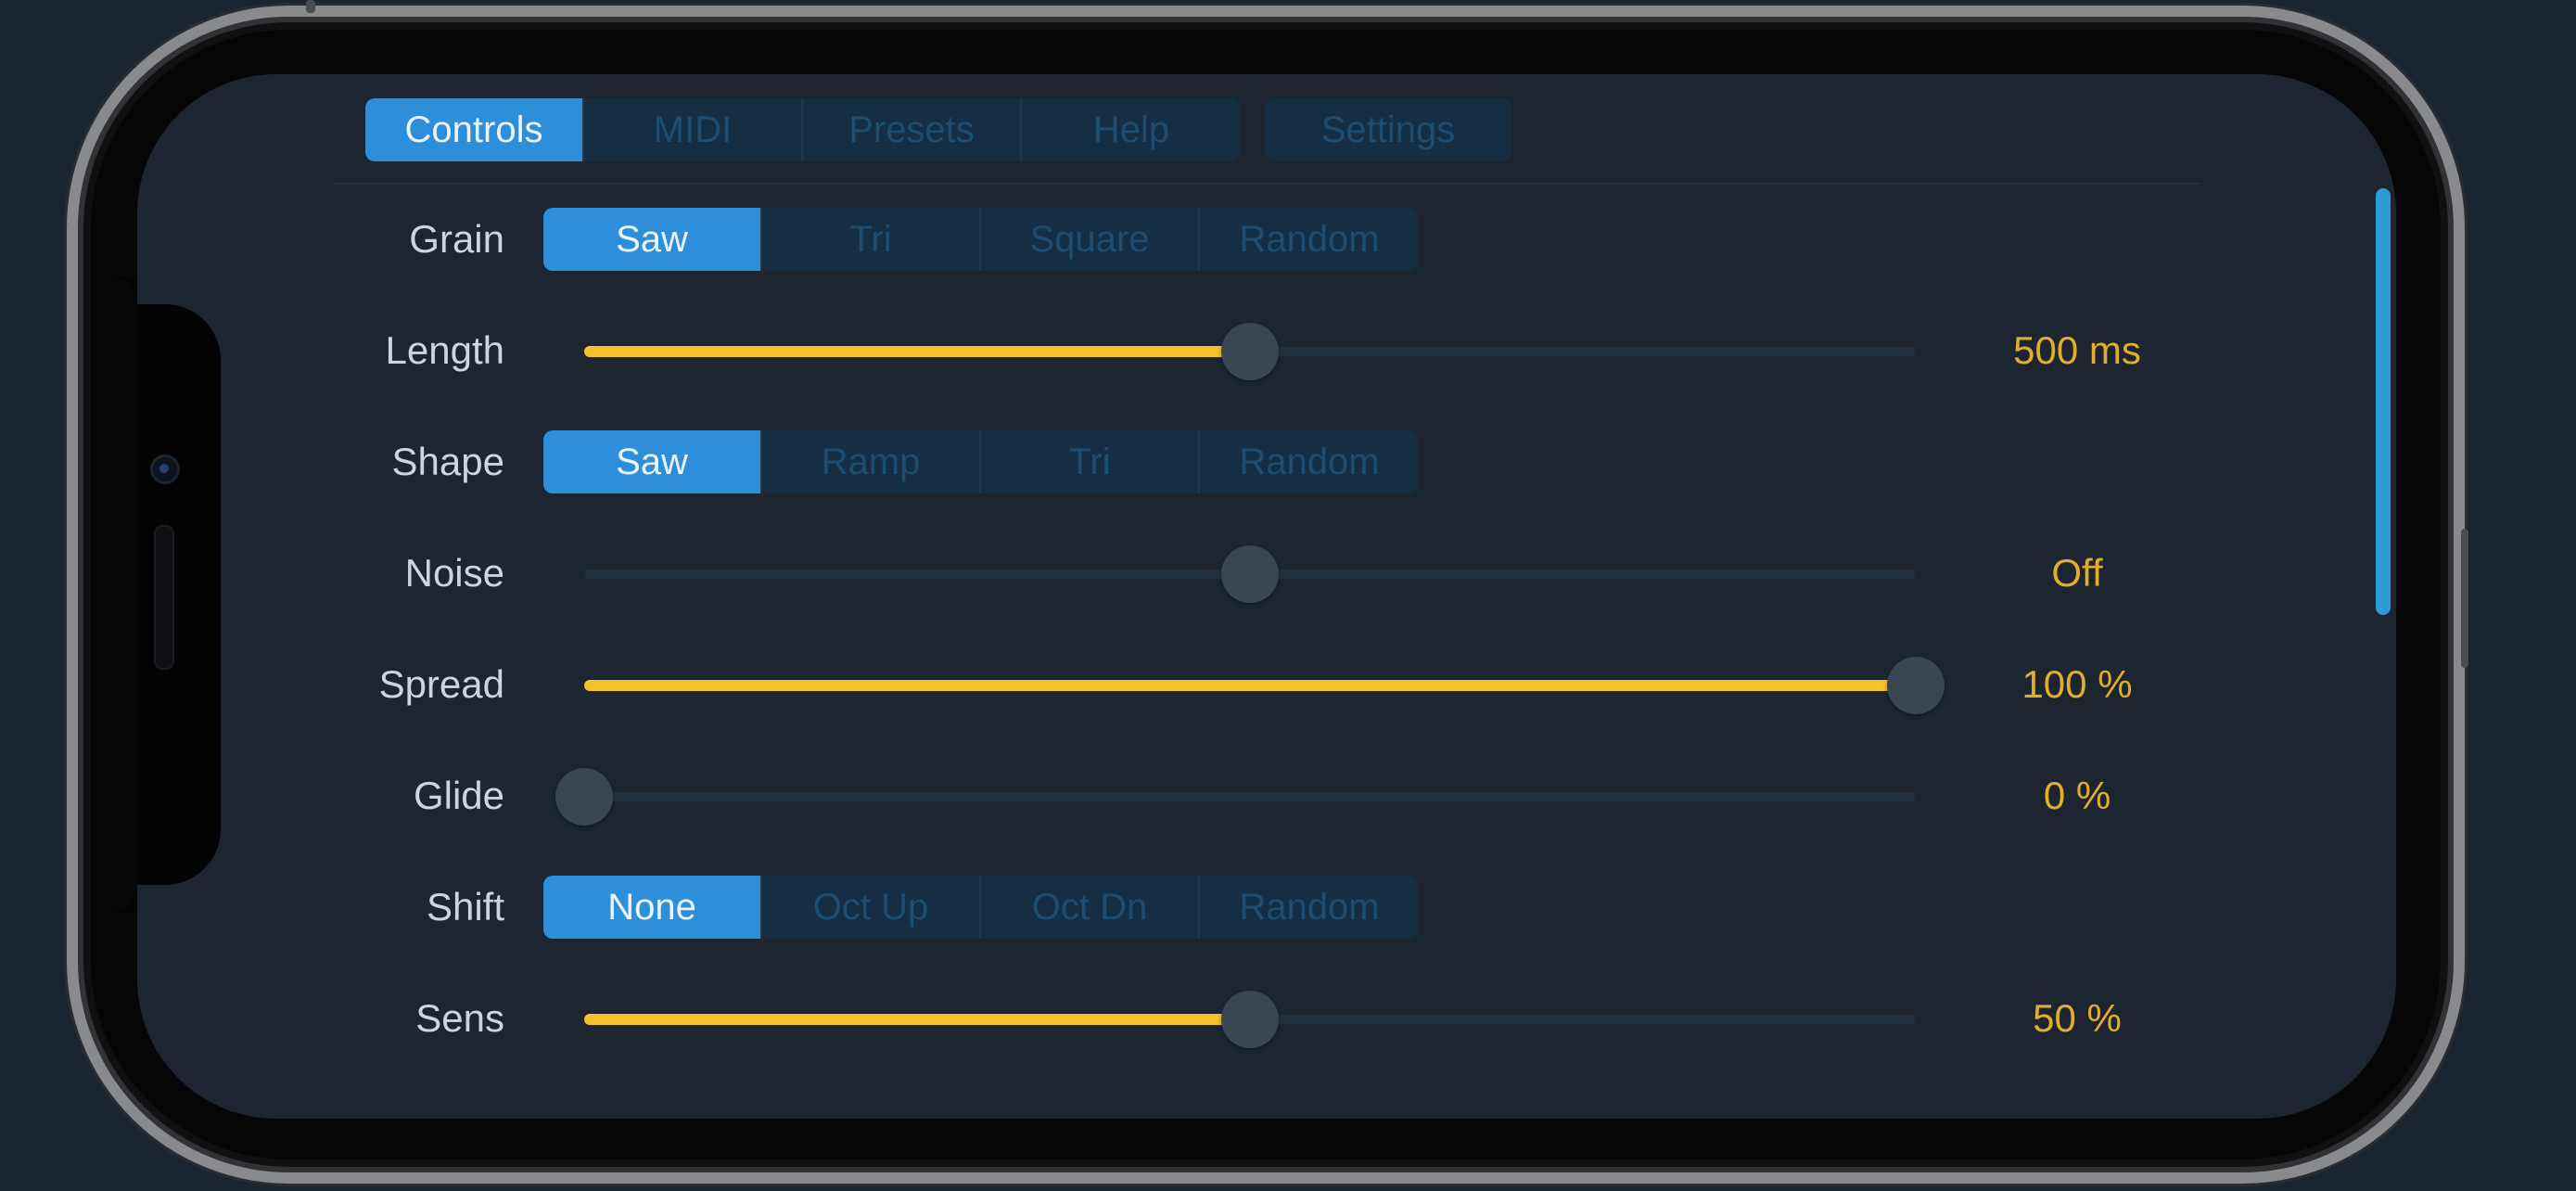  Describe the element at coordinates (2077, 573) in the screenshot. I see `noise-value: Off` at that location.